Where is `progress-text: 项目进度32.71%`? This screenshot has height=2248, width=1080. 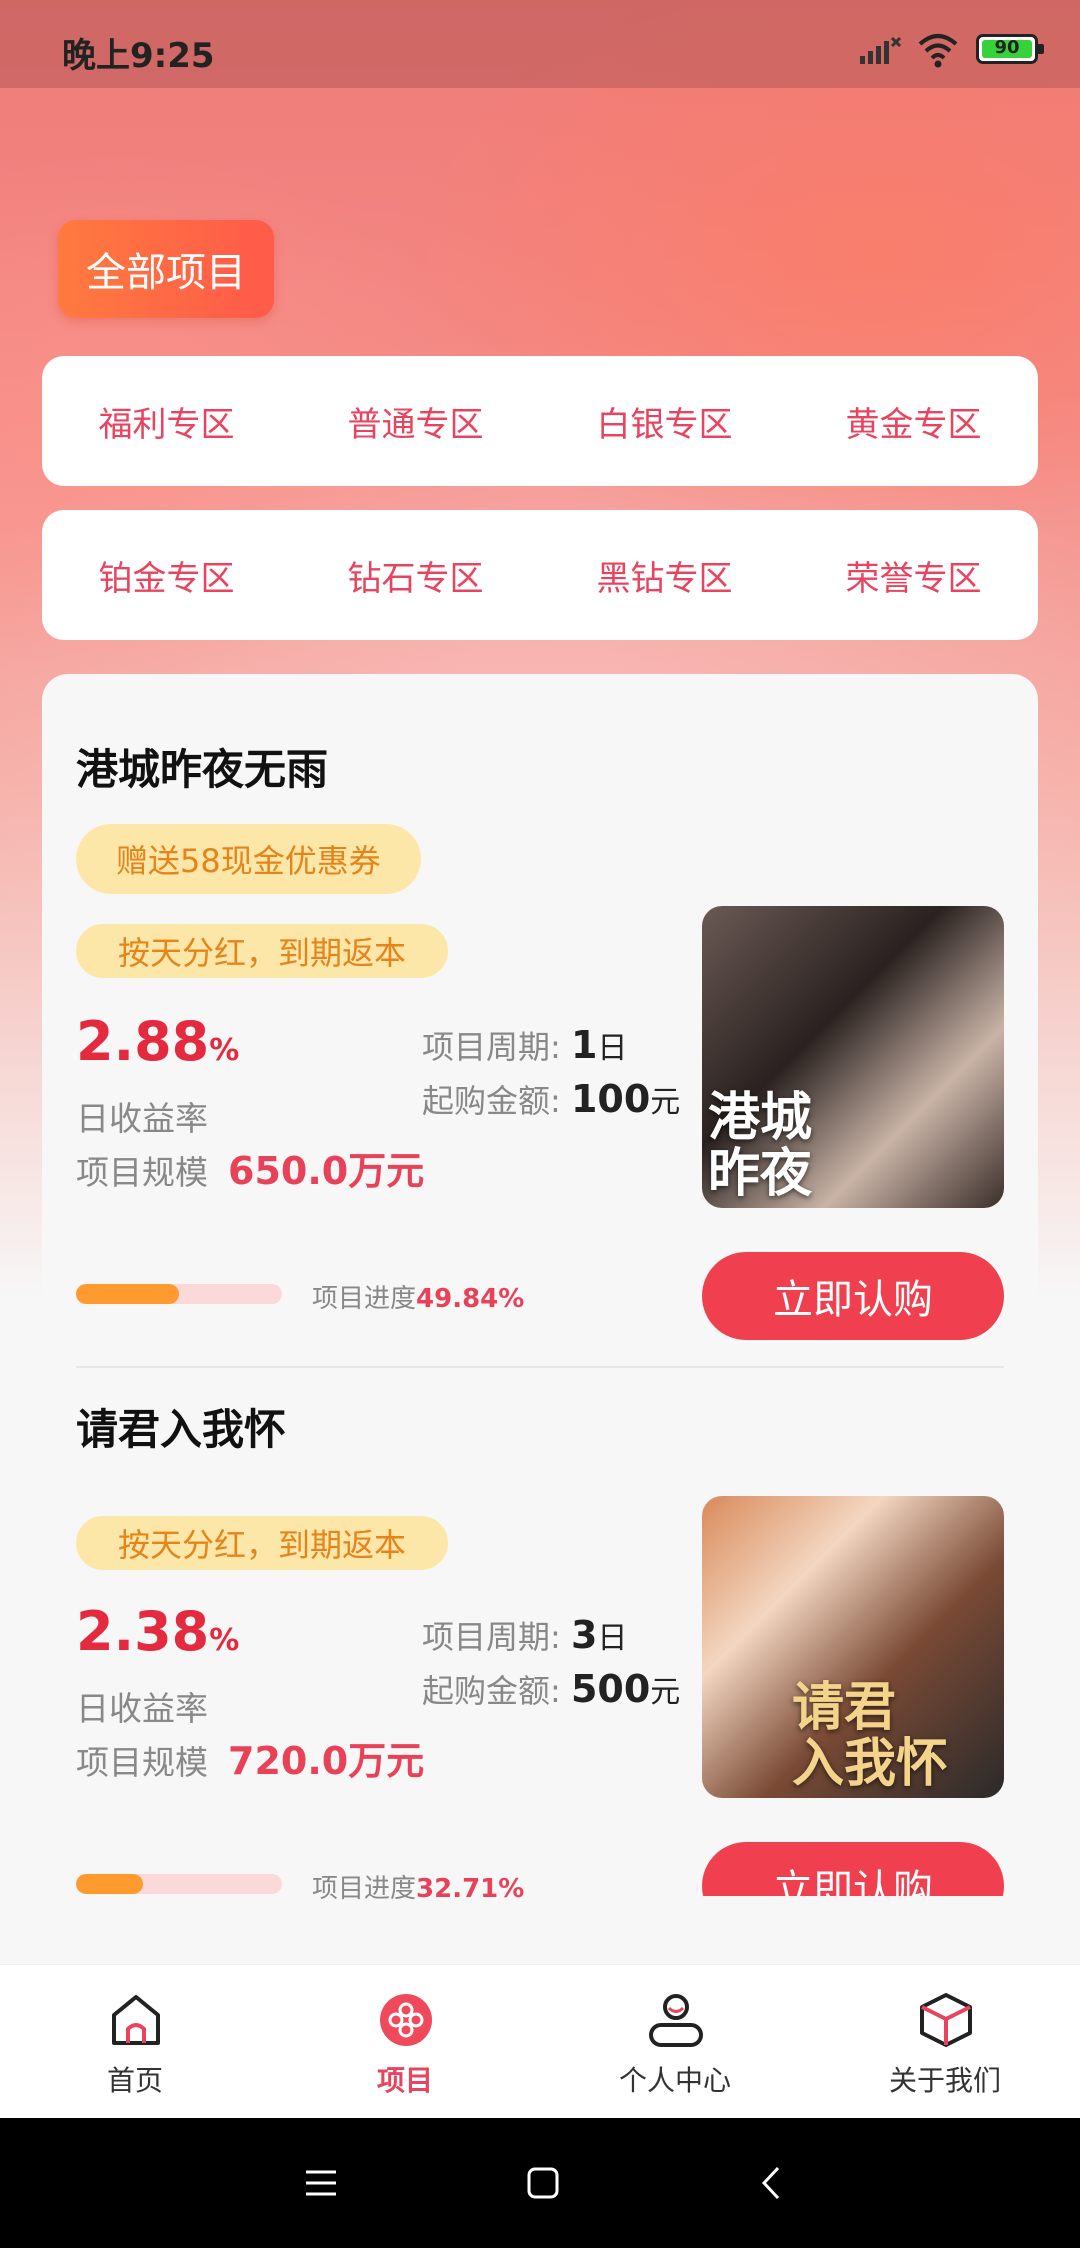 progress-text: 项目进度32.71% is located at coordinates (418, 1886).